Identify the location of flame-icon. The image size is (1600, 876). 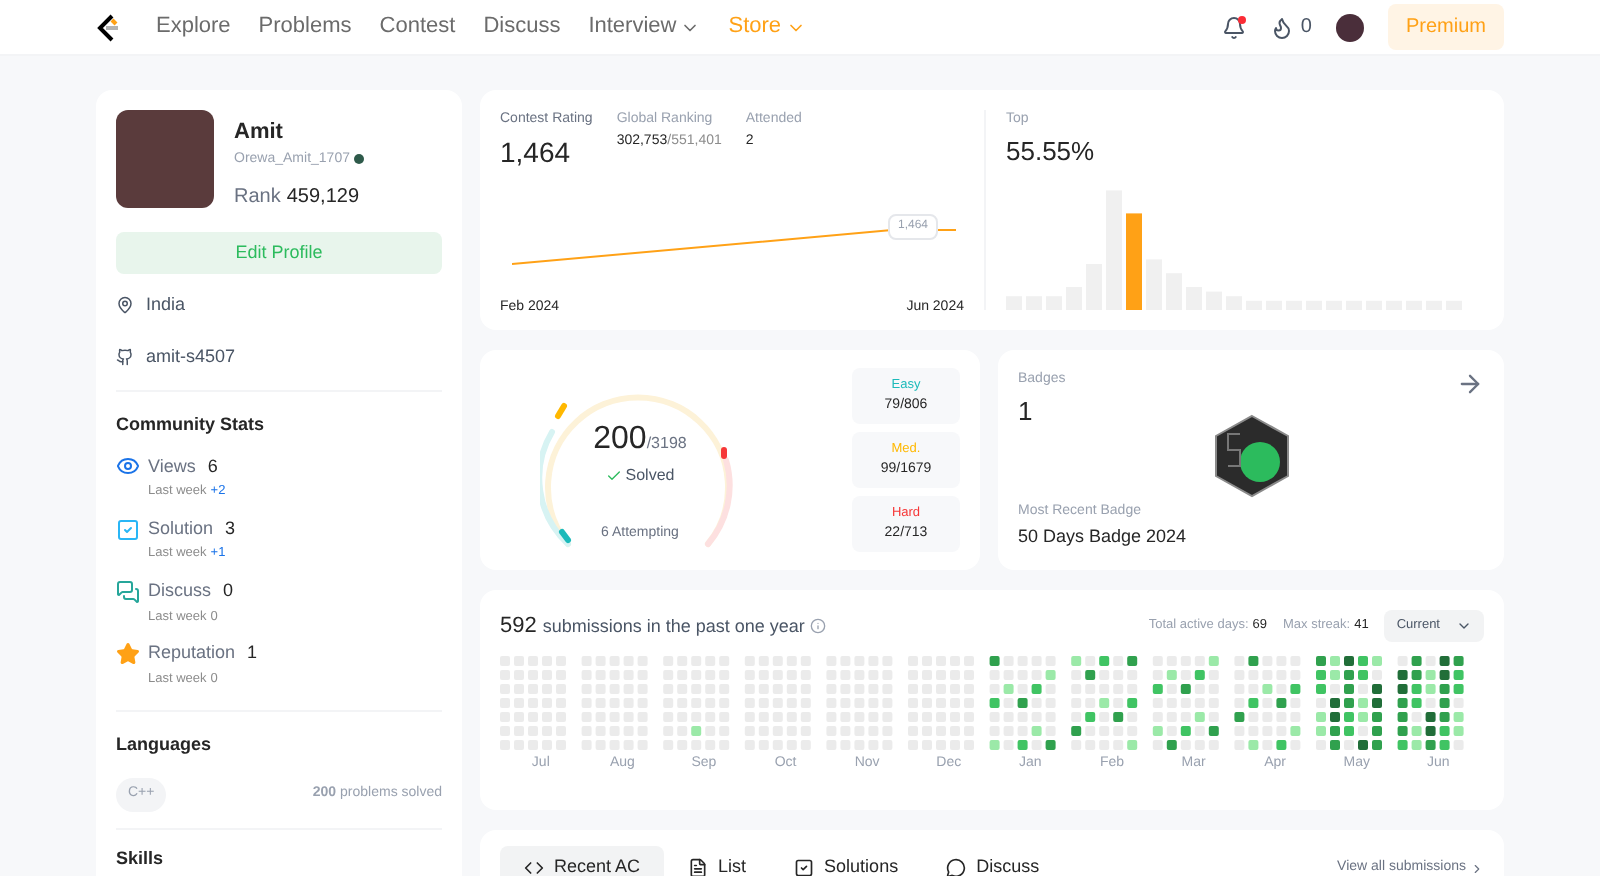
(1282, 27).